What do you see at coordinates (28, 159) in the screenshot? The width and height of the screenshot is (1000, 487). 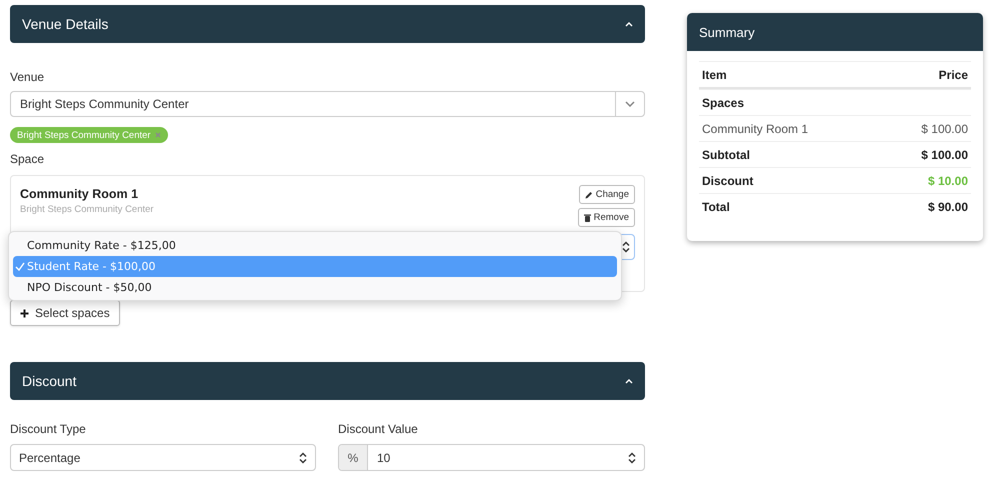 I see `field-label: Space` at bounding box center [28, 159].